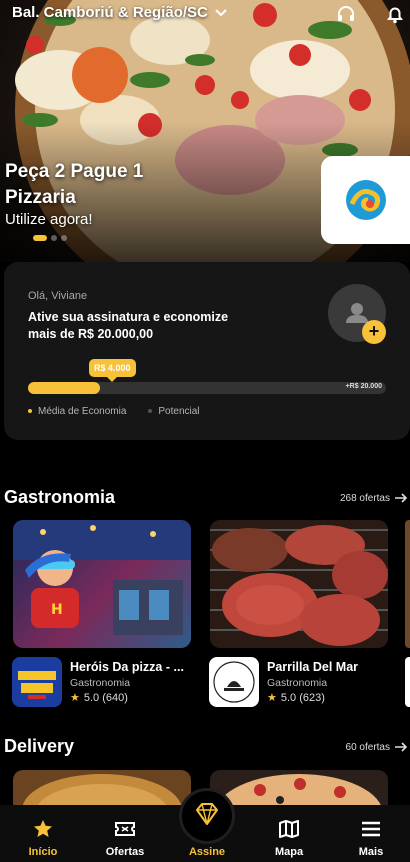 The width and height of the screenshot is (410, 862). Describe the element at coordinates (115, 698) in the screenshot. I see `rating-count: (640)` at that location.